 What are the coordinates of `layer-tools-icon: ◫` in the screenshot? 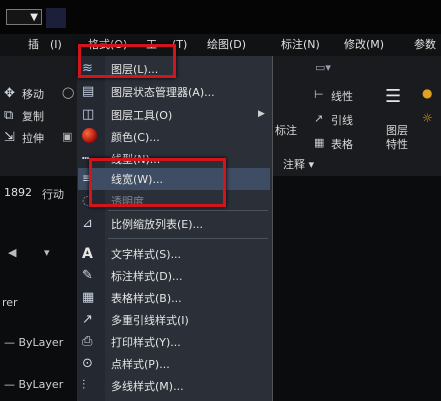 It's located at (88, 114).